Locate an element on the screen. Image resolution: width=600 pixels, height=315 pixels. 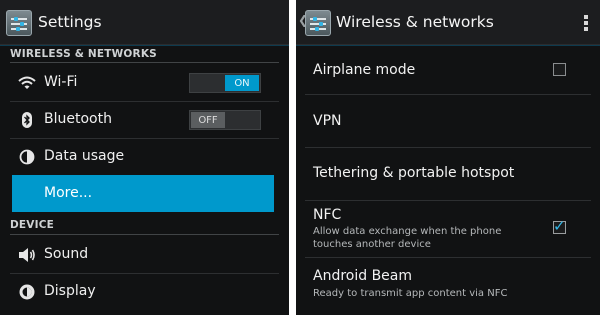
bluetooth-label: Bluetooth is located at coordinates (78, 119).